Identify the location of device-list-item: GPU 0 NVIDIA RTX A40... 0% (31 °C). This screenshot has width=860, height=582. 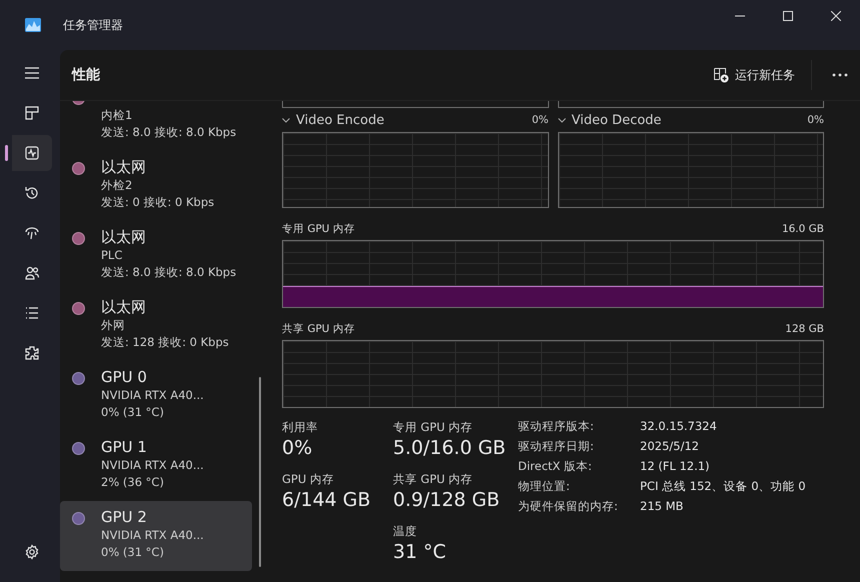
(156, 396).